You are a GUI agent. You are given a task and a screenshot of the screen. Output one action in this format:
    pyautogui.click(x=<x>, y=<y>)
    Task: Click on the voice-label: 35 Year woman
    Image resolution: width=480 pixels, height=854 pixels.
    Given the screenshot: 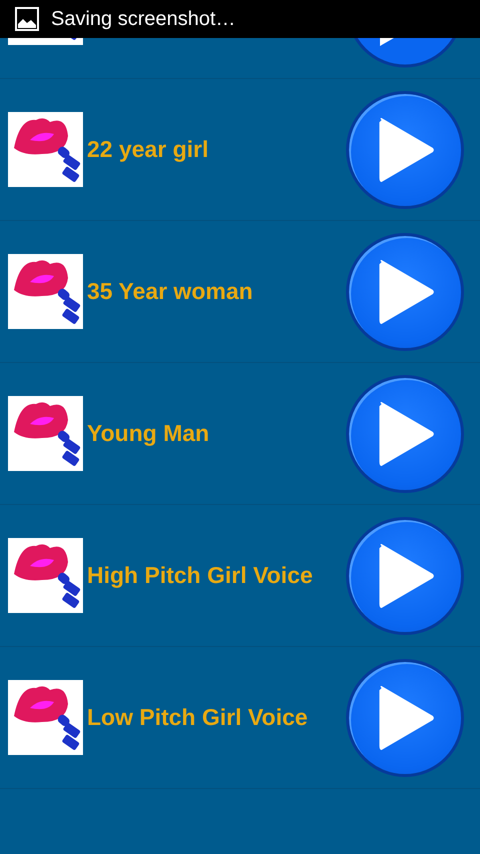 What is the action you would take?
    pyautogui.click(x=170, y=291)
    